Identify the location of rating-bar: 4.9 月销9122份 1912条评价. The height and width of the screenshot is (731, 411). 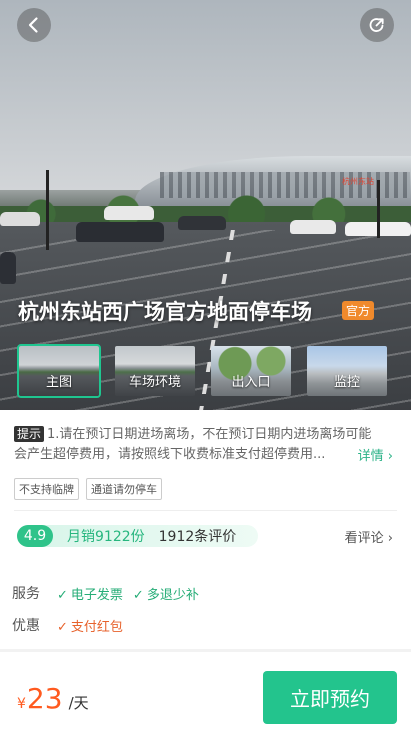
(137, 536).